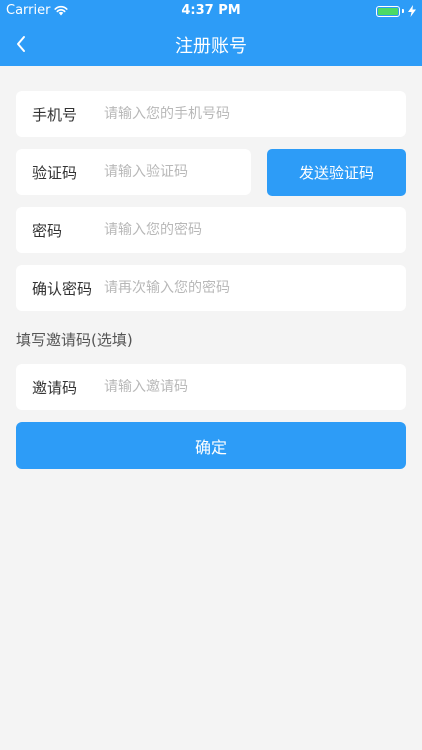  I want to click on password-field: 密码, so click(211, 230).